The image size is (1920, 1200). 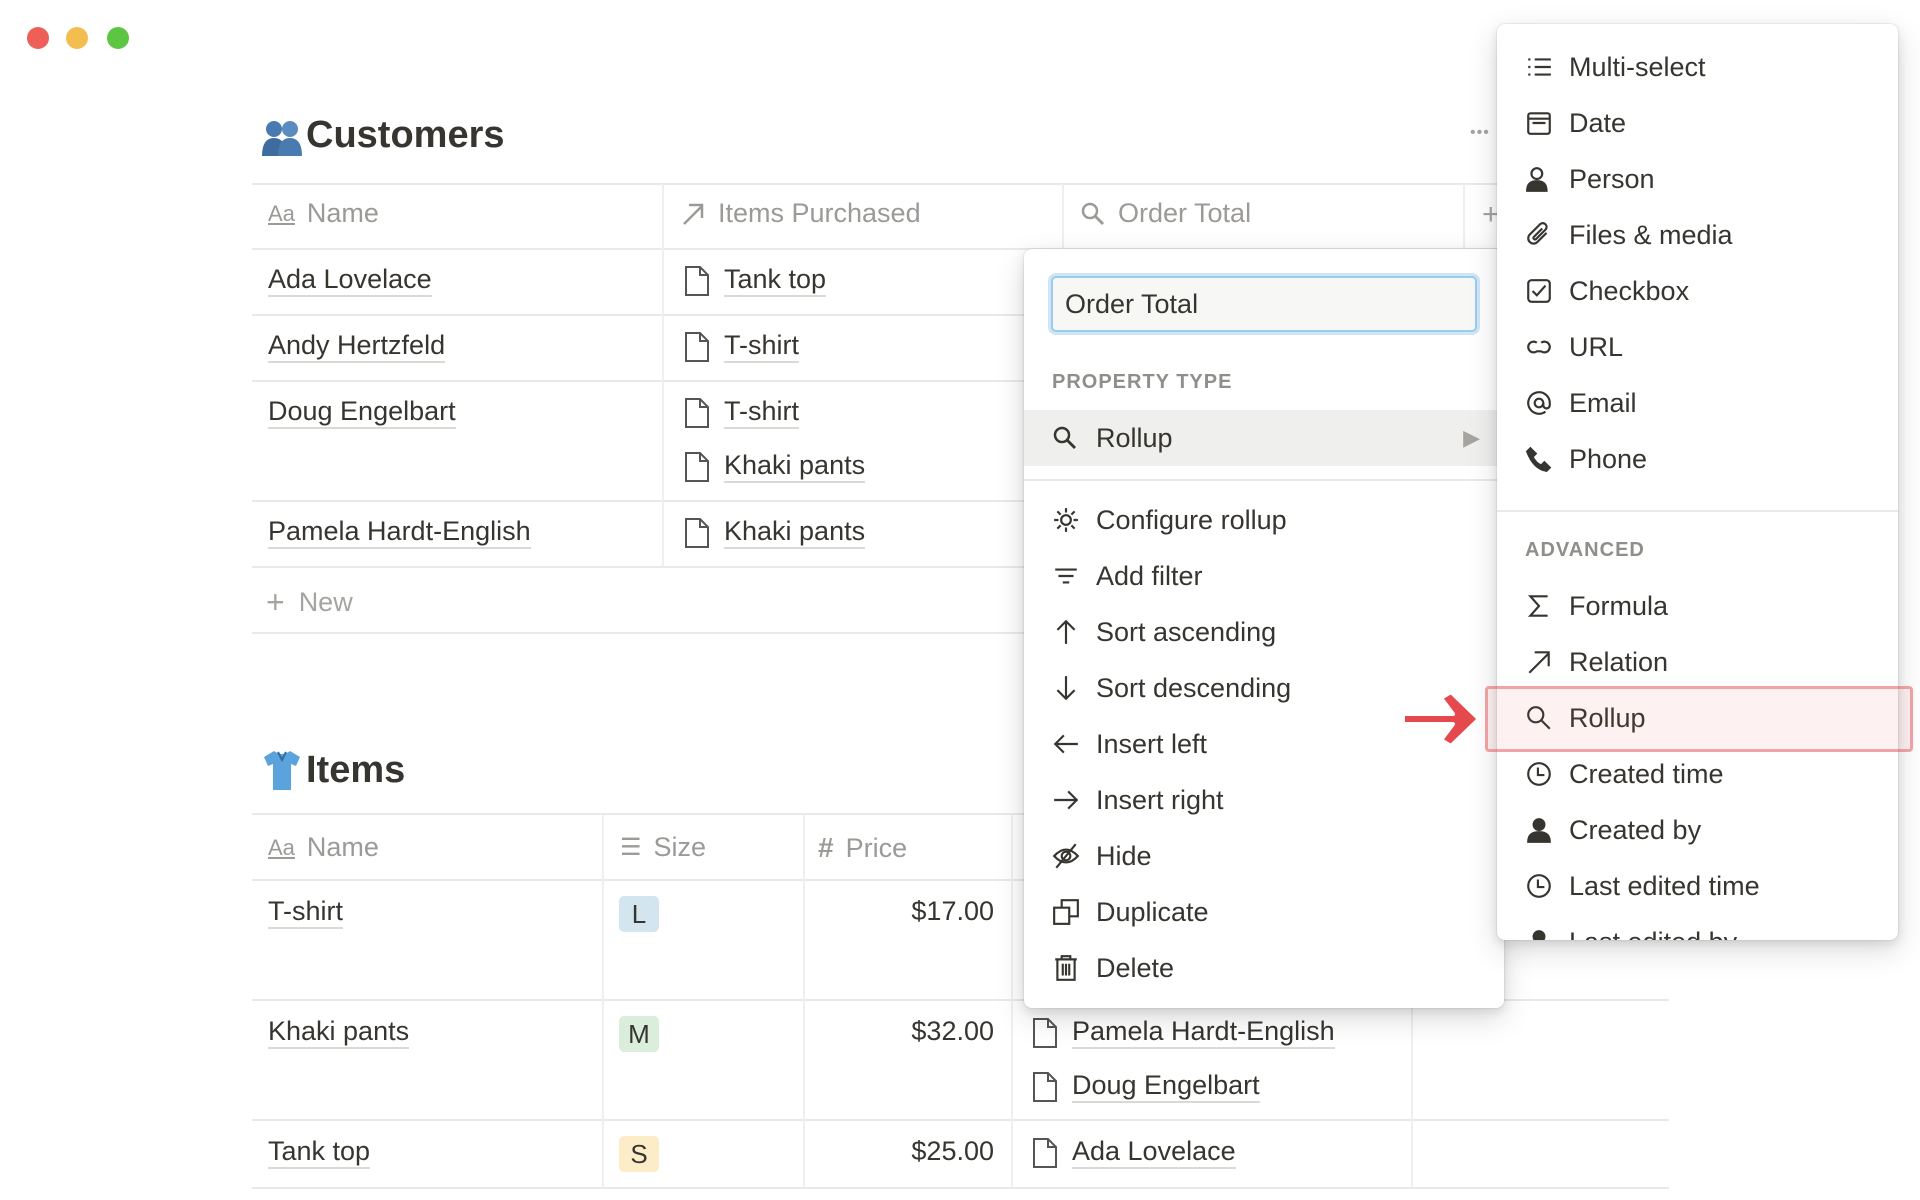 I want to click on item-name: Khaki pants, so click(x=339, y=1033).